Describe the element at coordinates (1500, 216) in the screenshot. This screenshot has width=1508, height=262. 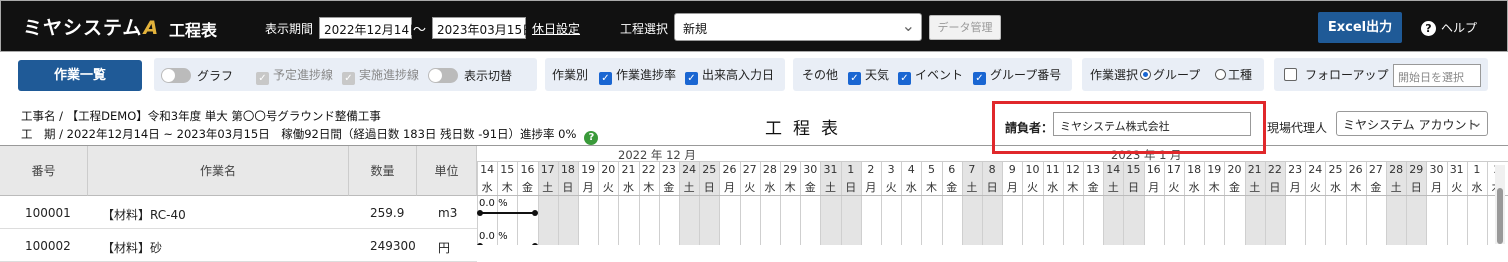
I see `scrollbar-thumb` at that location.